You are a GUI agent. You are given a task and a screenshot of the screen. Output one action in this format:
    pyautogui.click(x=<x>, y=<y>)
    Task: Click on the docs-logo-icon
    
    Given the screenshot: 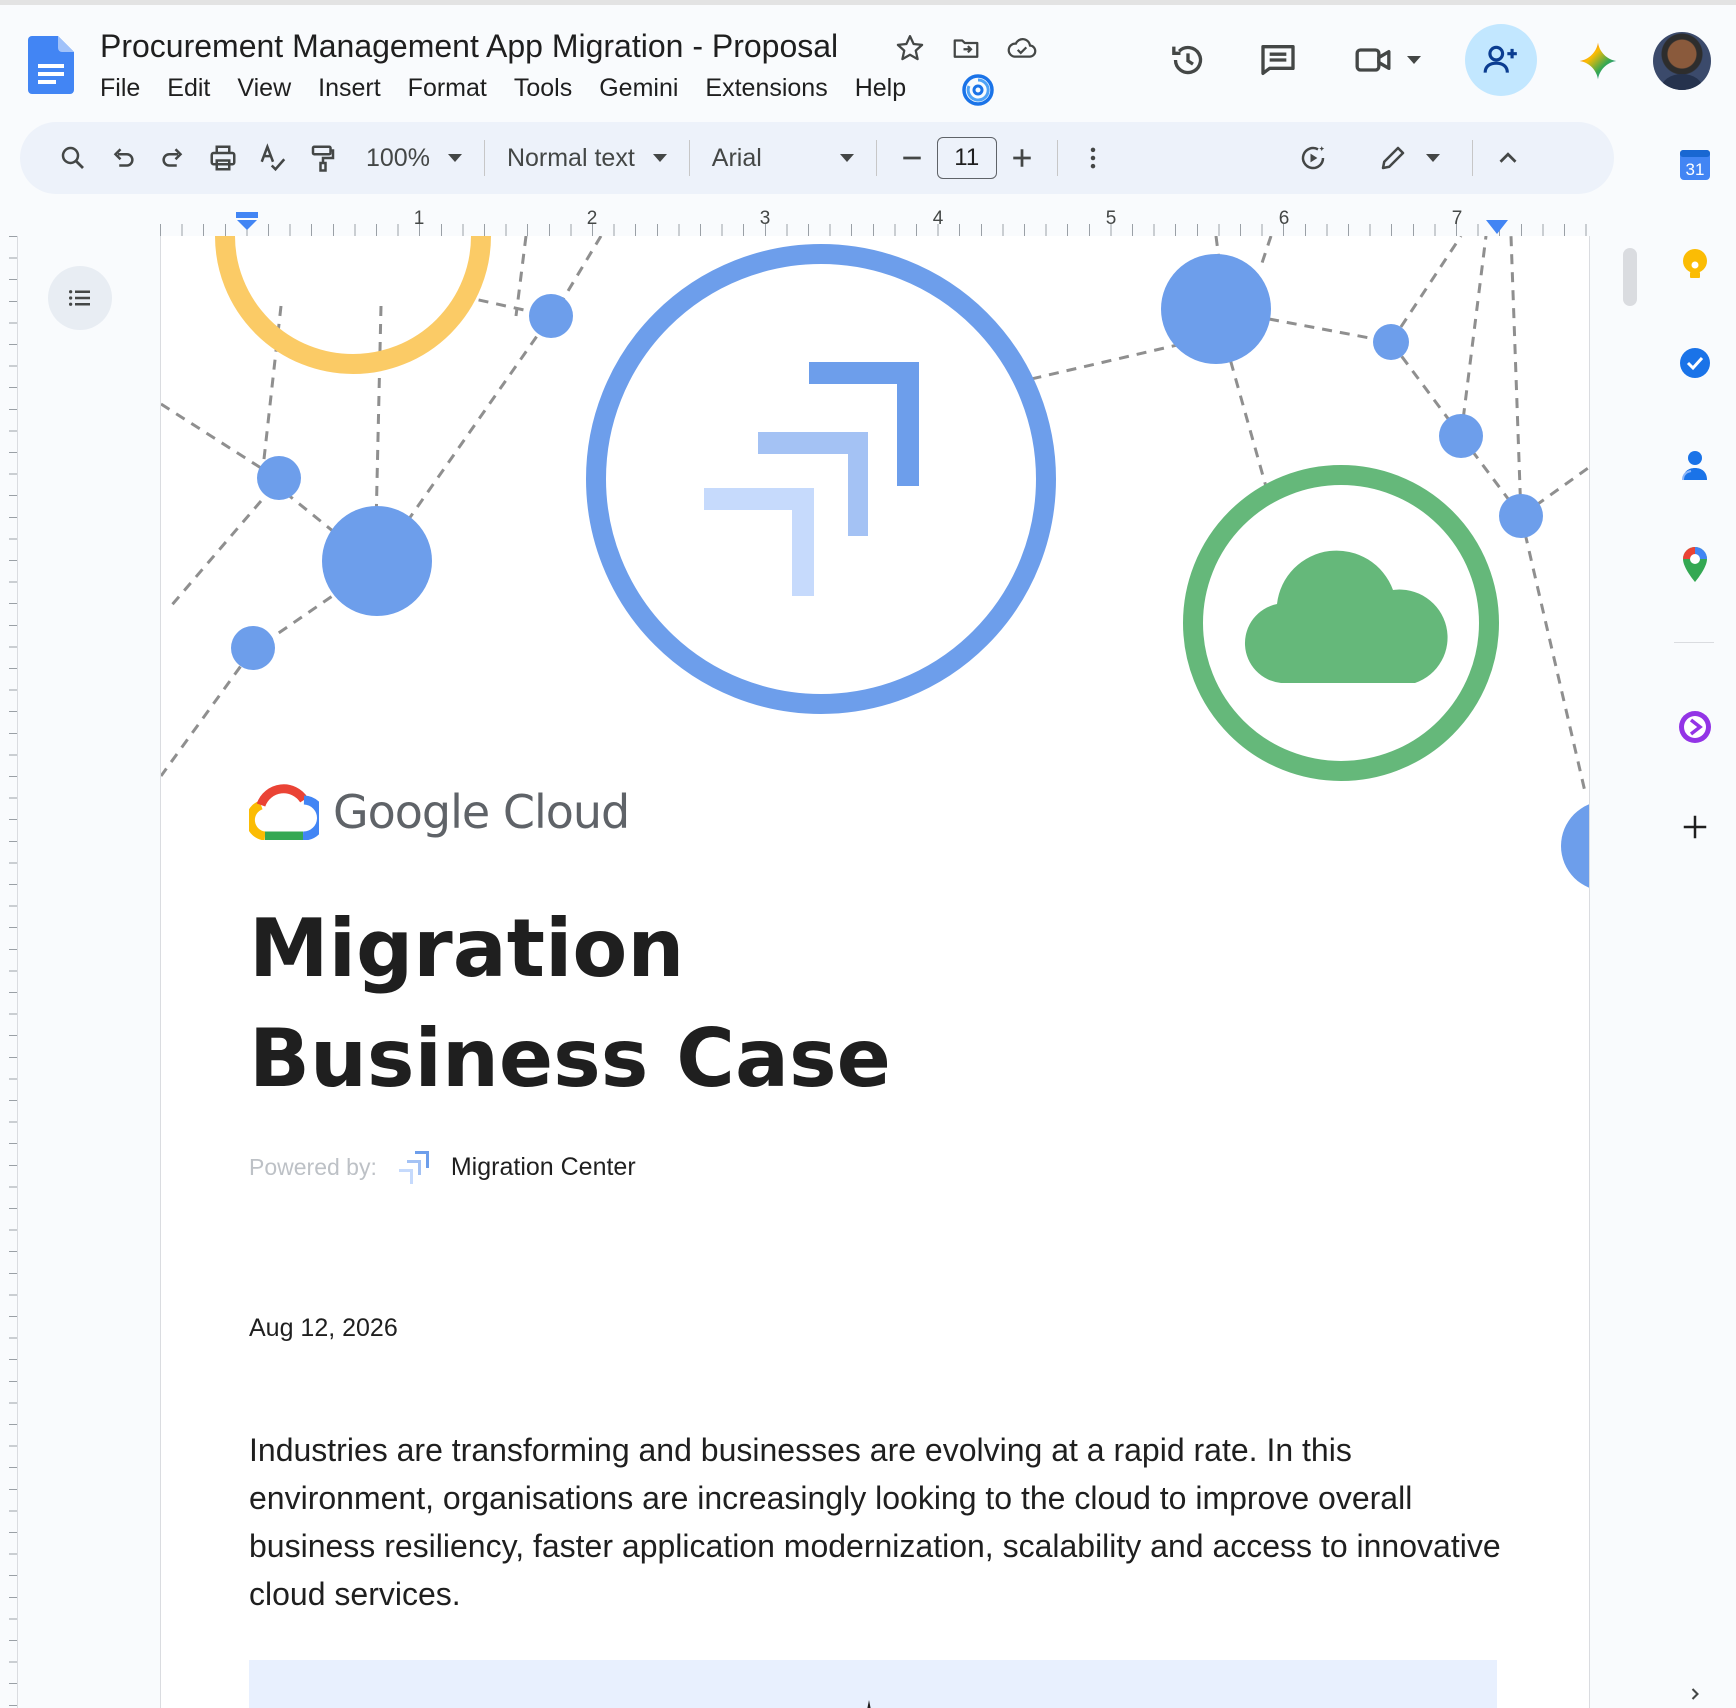 What is the action you would take?
    pyautogui.click(x=51, y=65)
    